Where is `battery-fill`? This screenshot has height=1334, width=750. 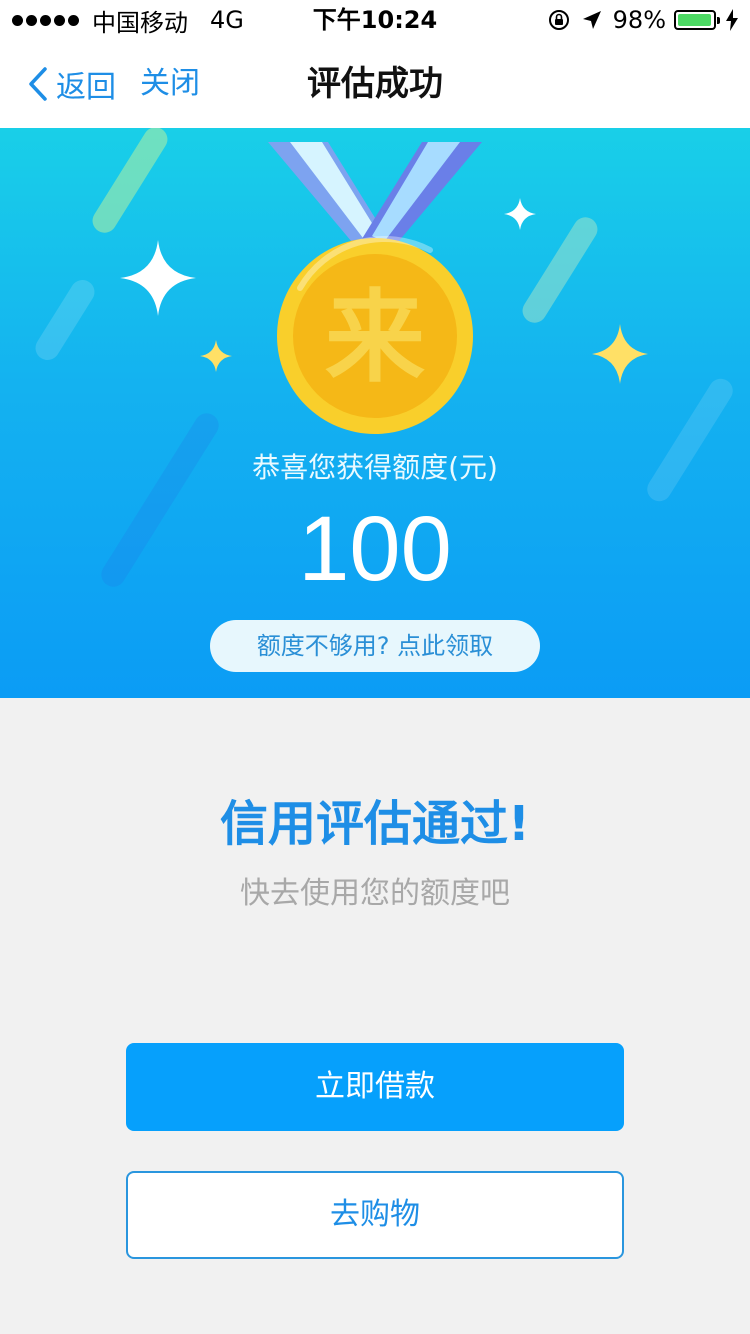 battery-fill is located at coordinates (695, 20).